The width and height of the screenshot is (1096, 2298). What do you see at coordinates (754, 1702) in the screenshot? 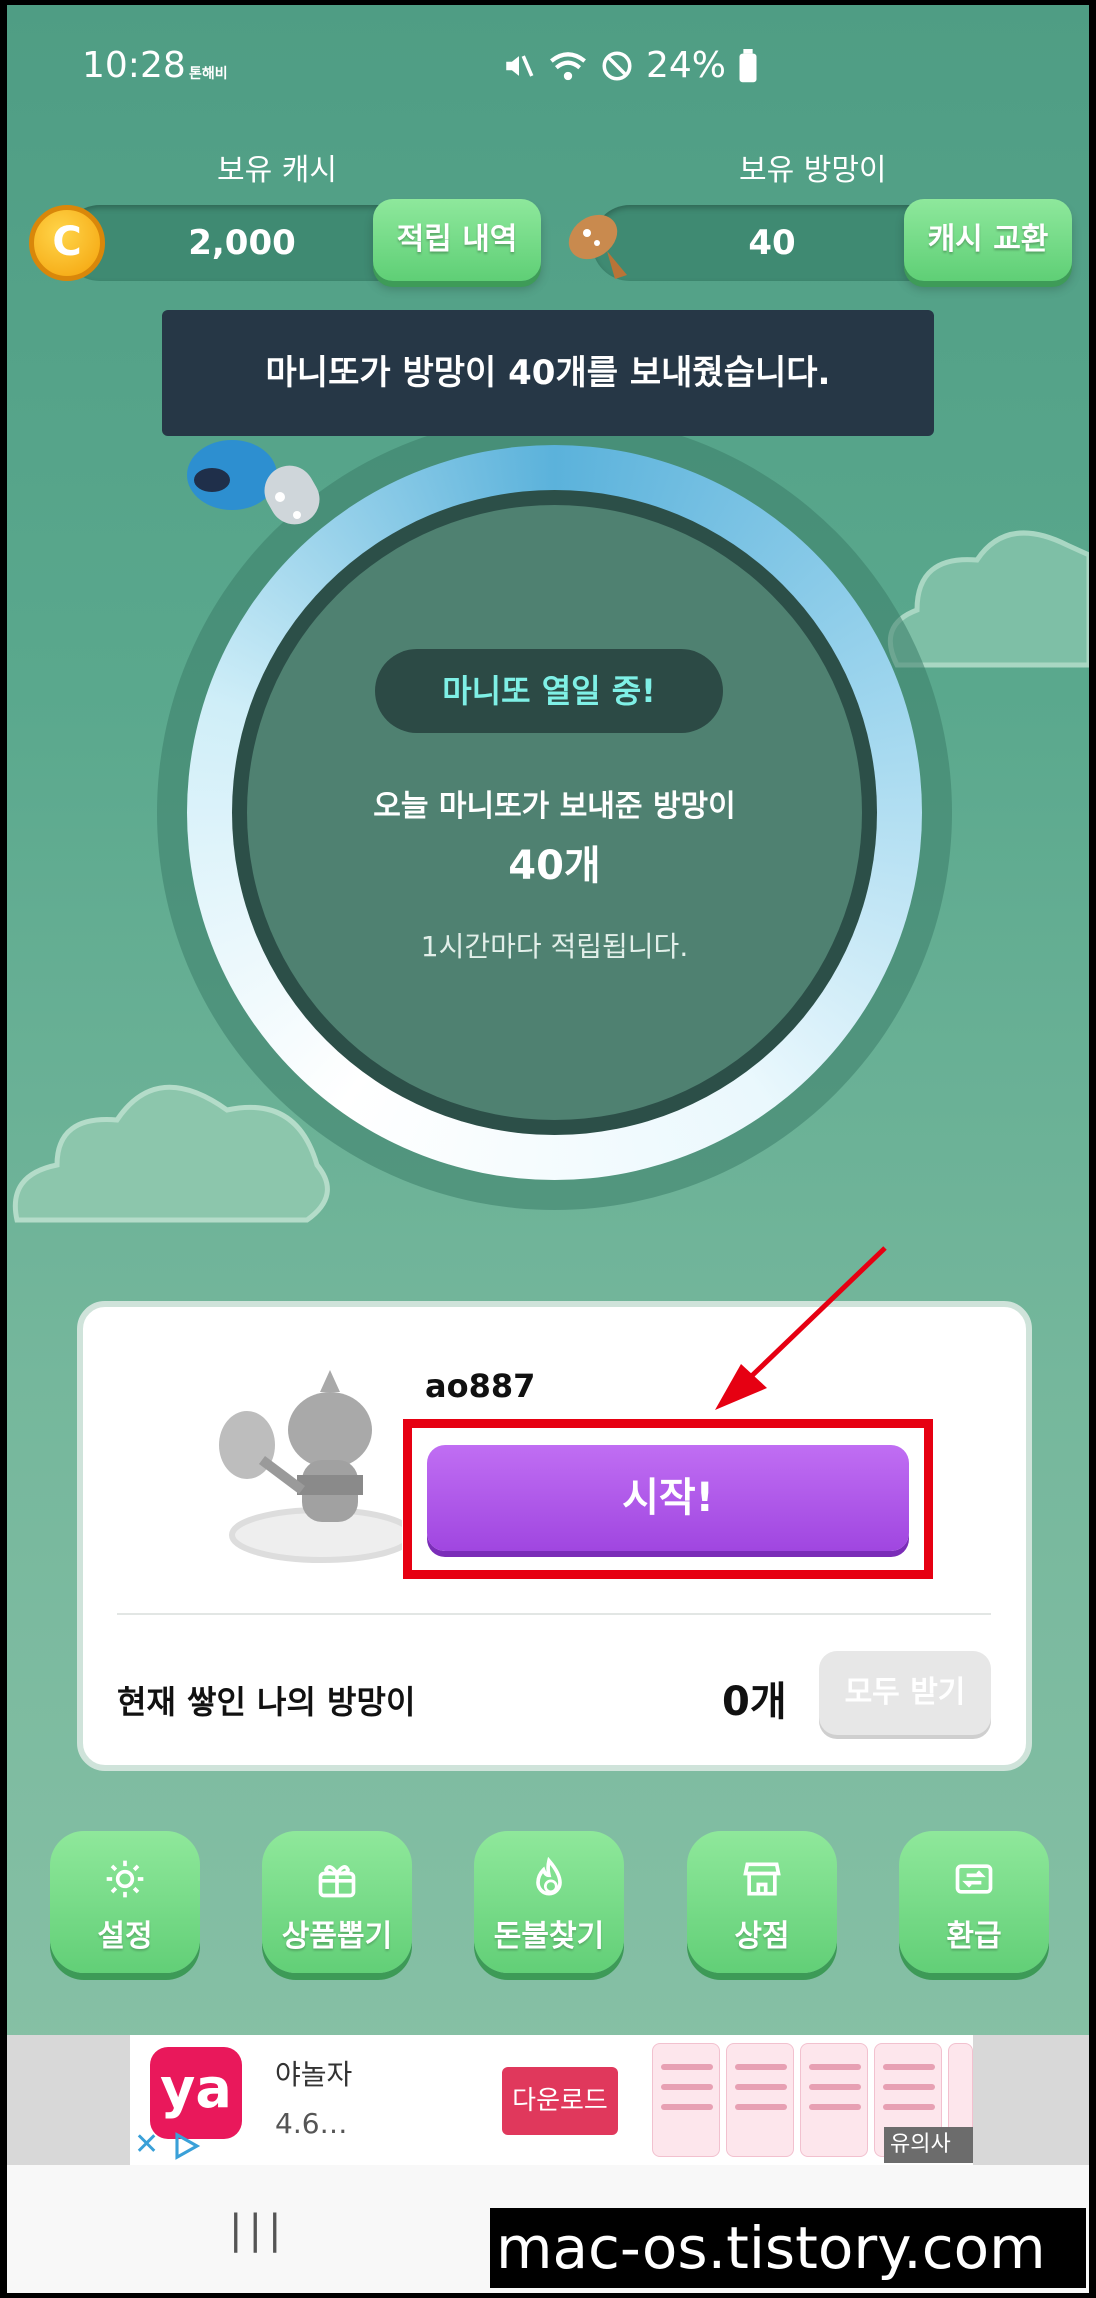
I see `my-bait-count: 0개` at bounding box center [754, 1702].